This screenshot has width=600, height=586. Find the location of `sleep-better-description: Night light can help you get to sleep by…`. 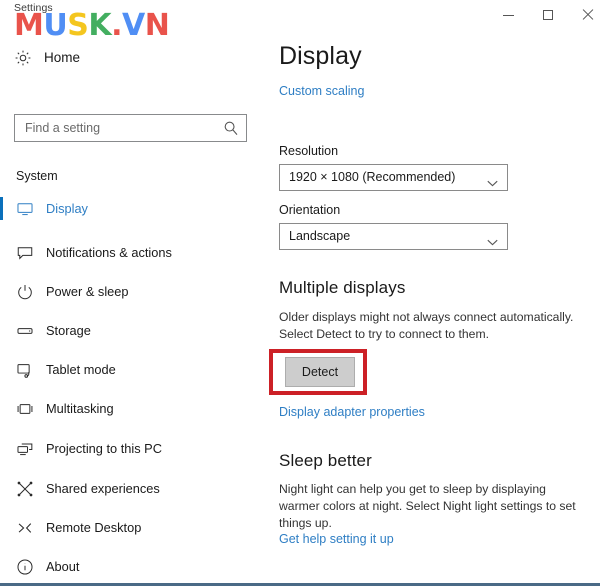

sleep-better-description: Night light can help you get to sleep by… is located at coordinates (427, 506).